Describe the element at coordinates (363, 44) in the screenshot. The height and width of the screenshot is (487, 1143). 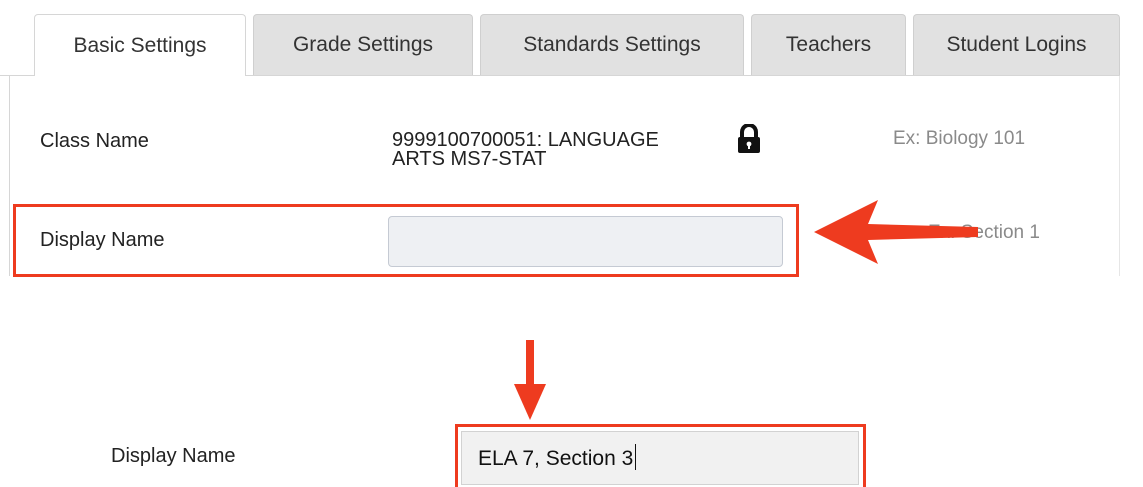
I see `tab-grade-settings: Grade Settings` at that location.